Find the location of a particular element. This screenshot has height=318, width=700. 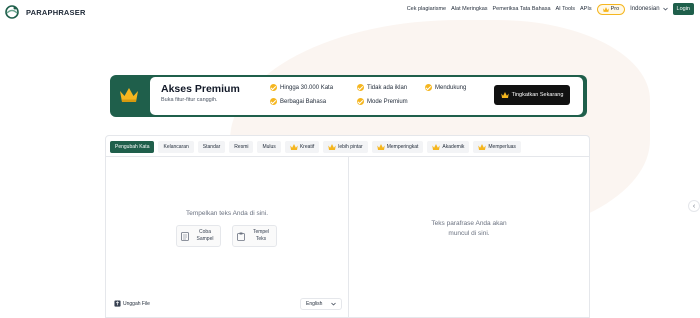

nav-link-plagiarism: Cek plagiarisme is located at coordinates (426, 9).